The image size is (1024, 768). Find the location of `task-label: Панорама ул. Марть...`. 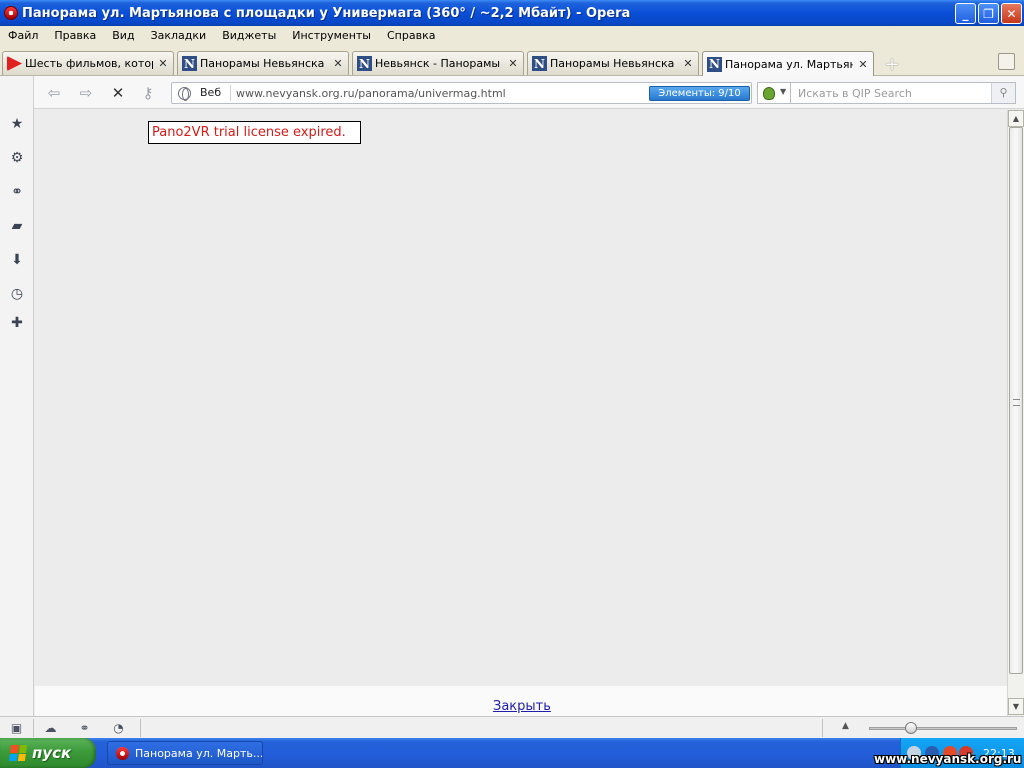

task-label: Панорама ул. Марть... is located at coordinates (199, 753).